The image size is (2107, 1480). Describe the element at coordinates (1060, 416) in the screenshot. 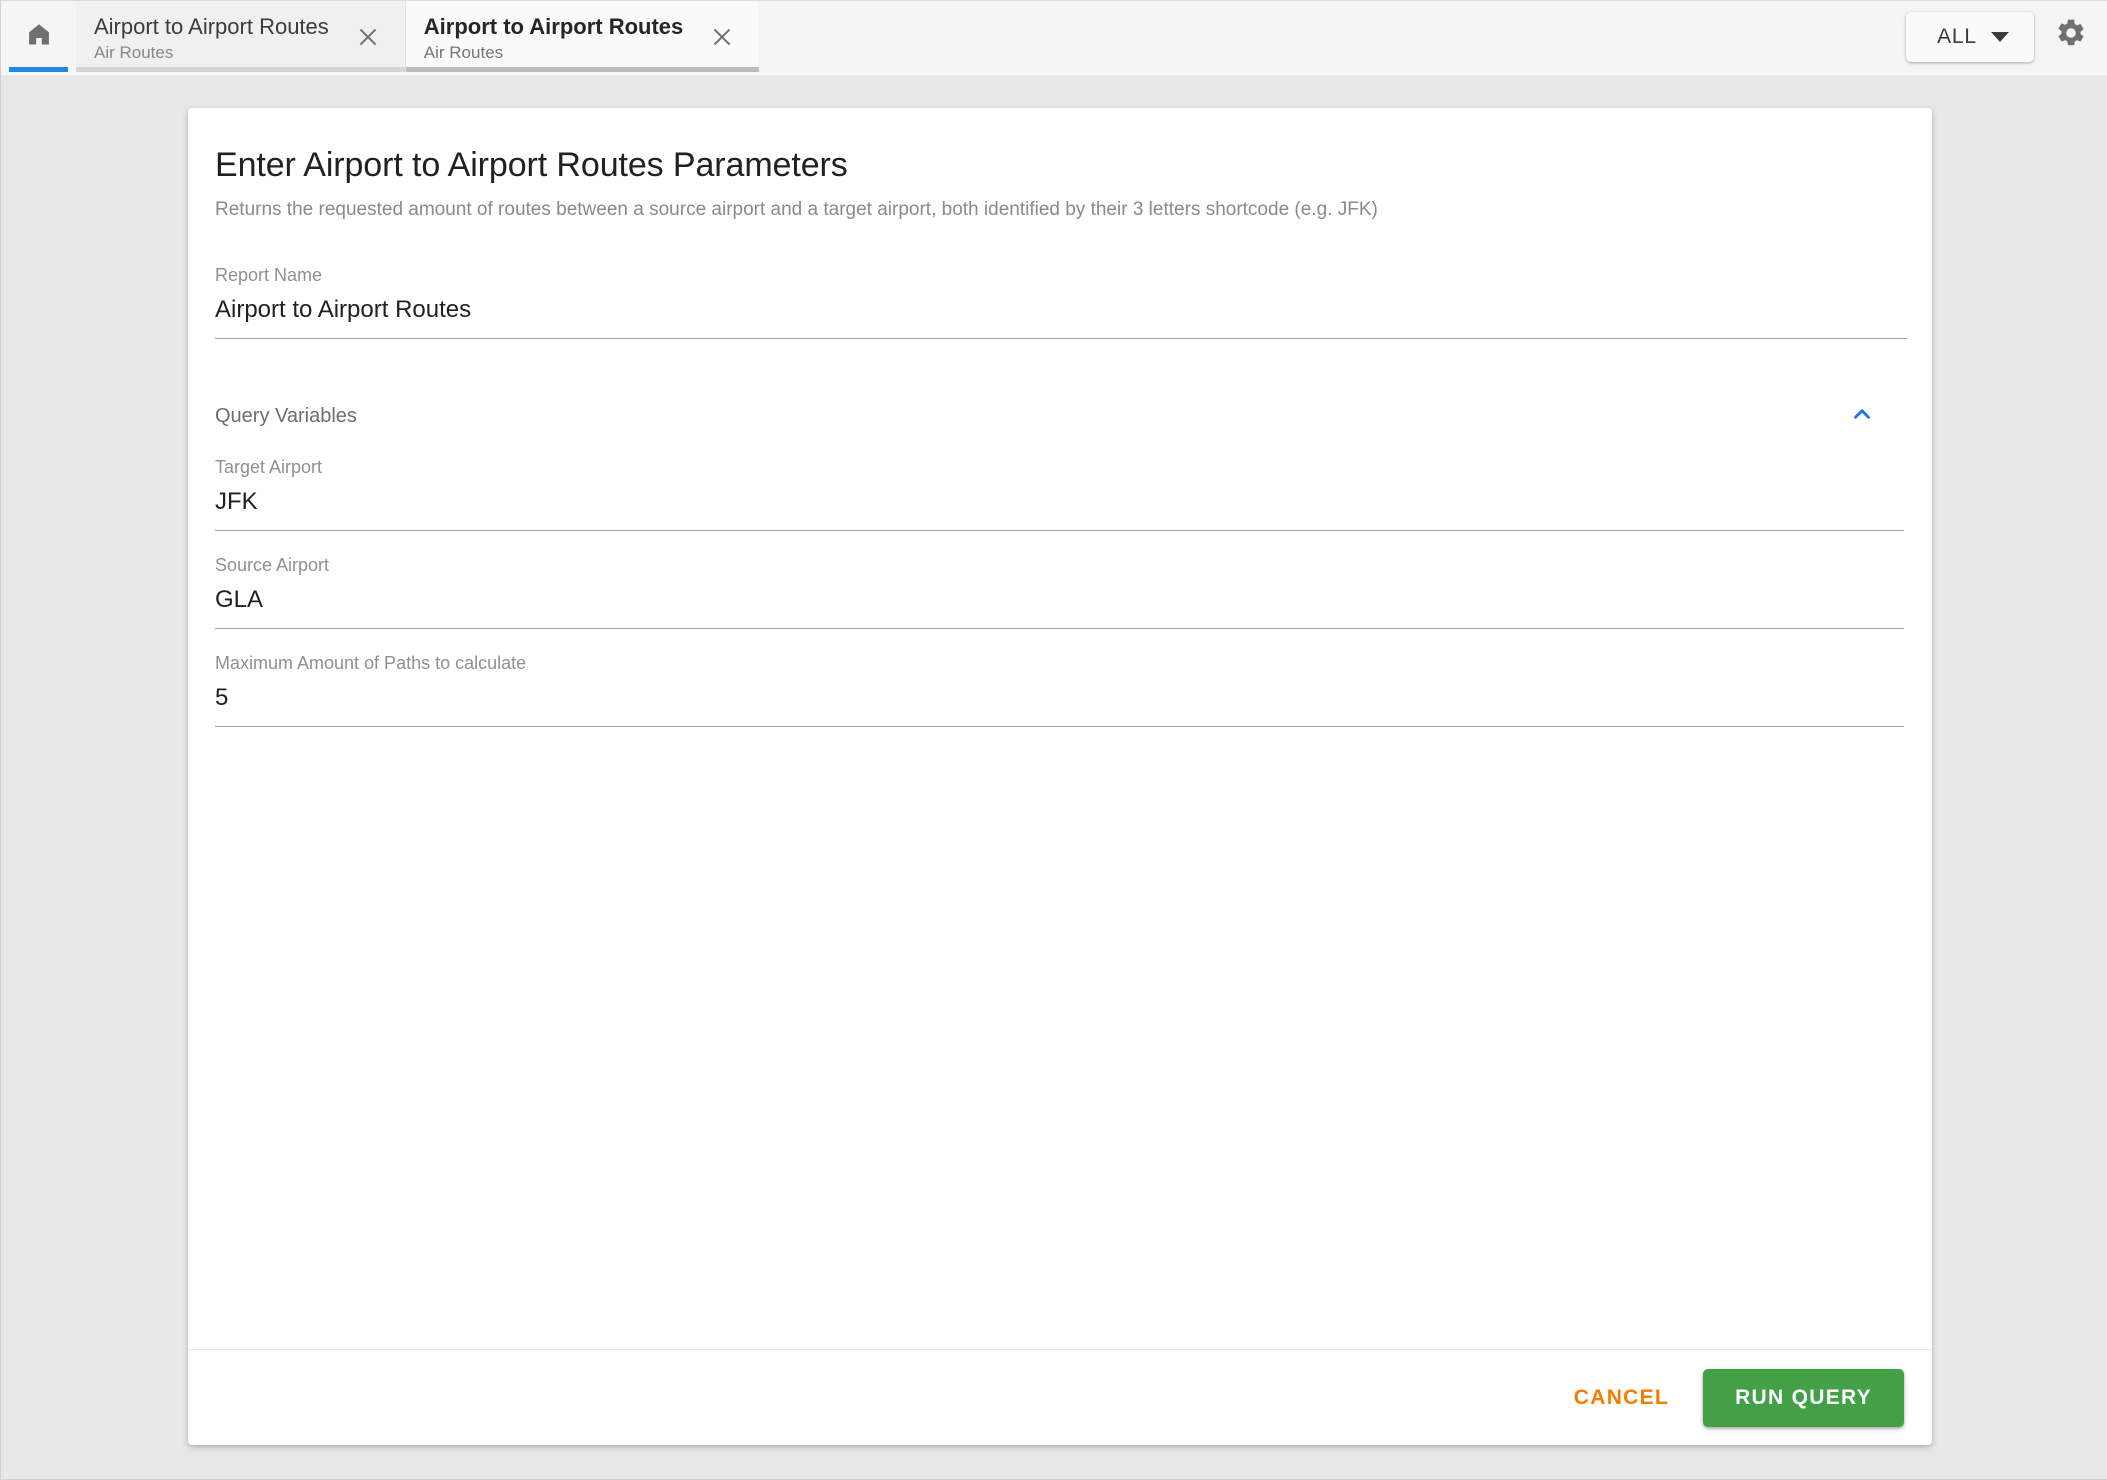

I see `query-variables-section-header: Query Variables` at that location.